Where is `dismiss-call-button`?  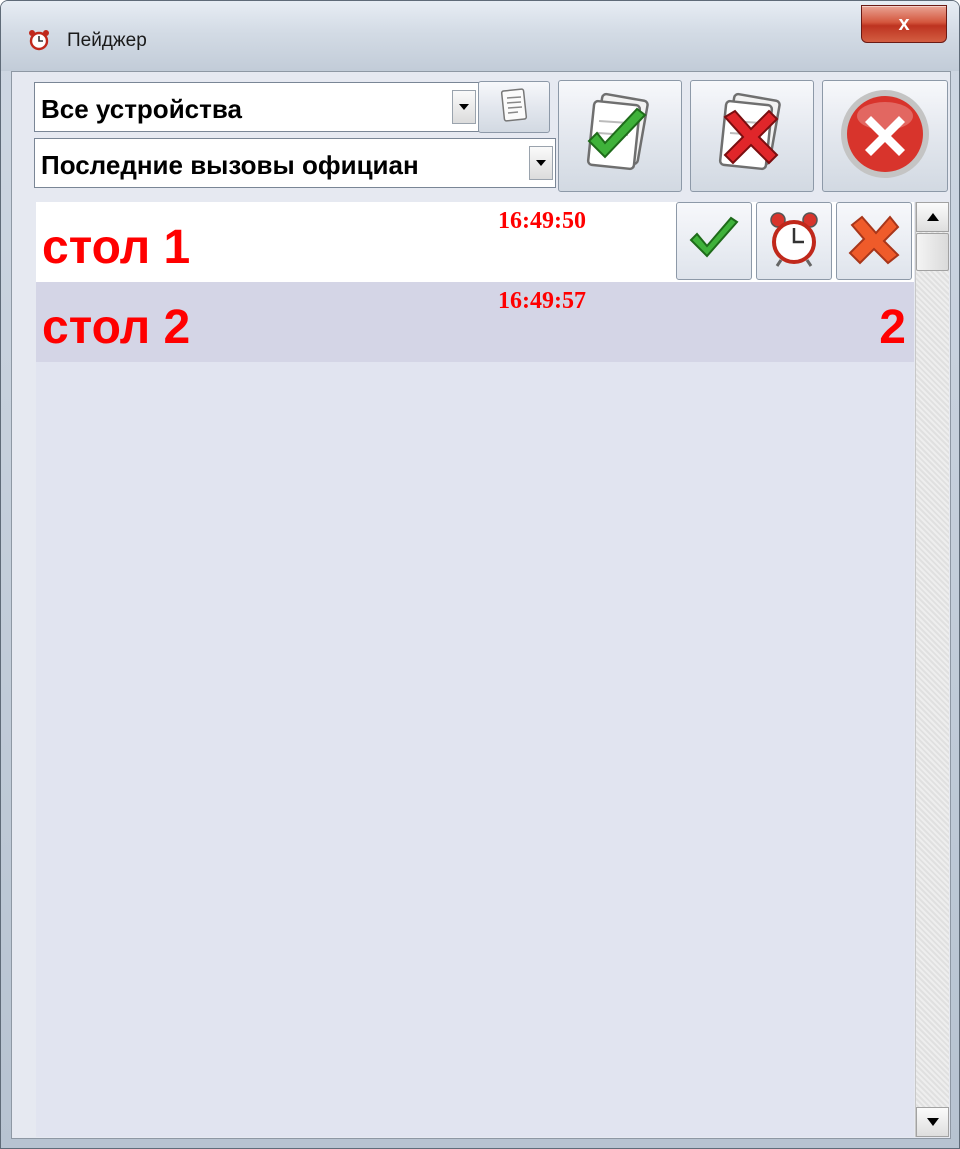
dismiss-call-button is located at coordinates (874, 241).